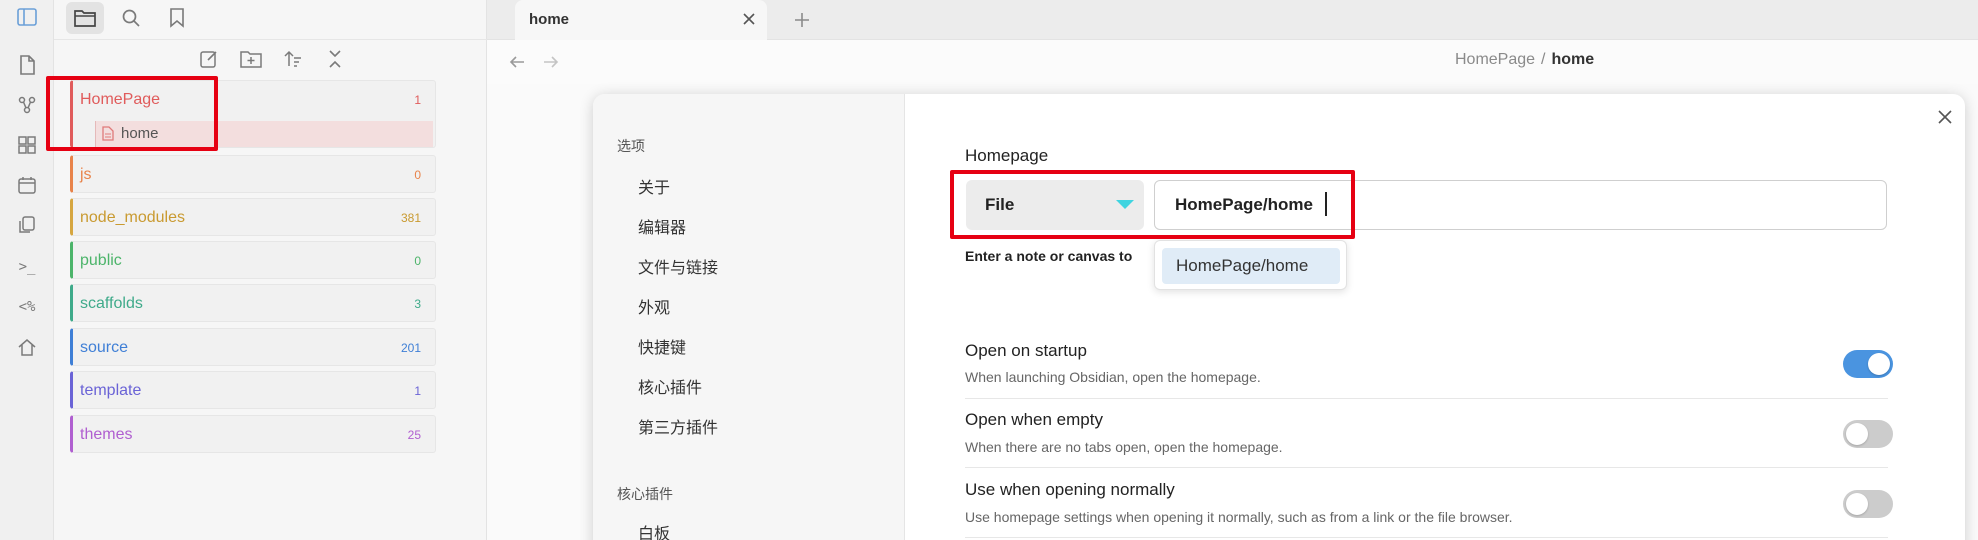 The height and width of the screenshot is (540, 1978). What do you see at coordinates (177, 18) in the screenshot?
I see `bookmark-icon` at bounding box center [177, 18].